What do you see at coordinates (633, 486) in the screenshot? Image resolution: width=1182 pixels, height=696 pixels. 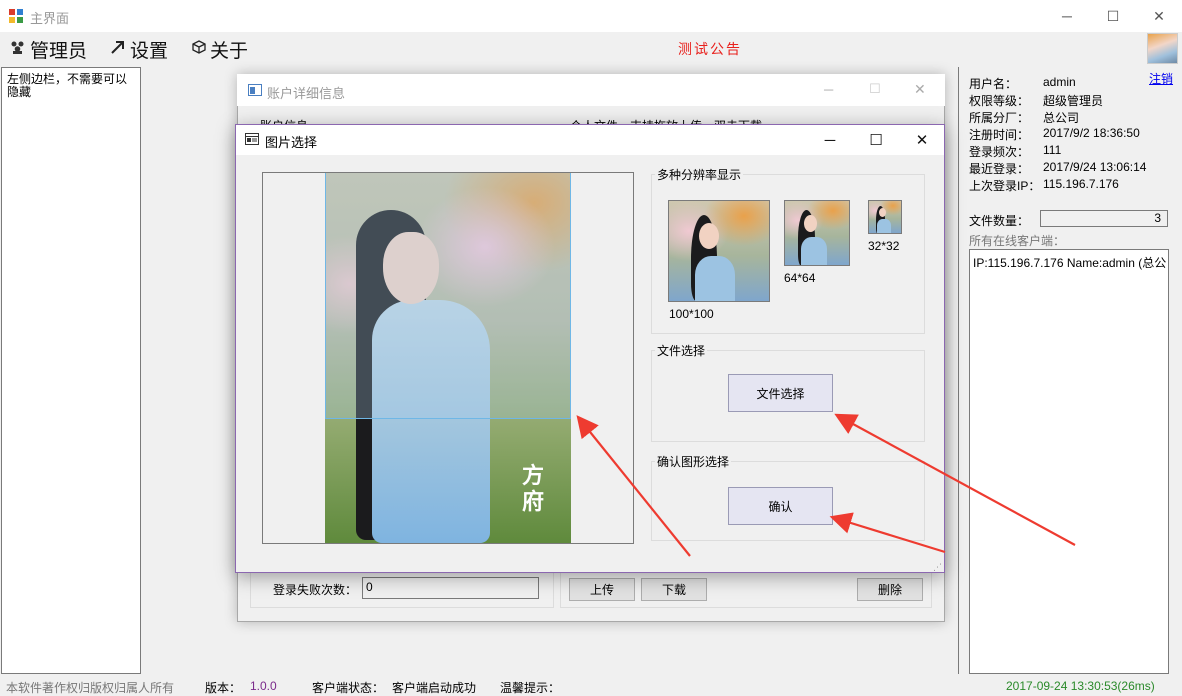 I see `arrow-to-crop` at bounding box center [633, 486].